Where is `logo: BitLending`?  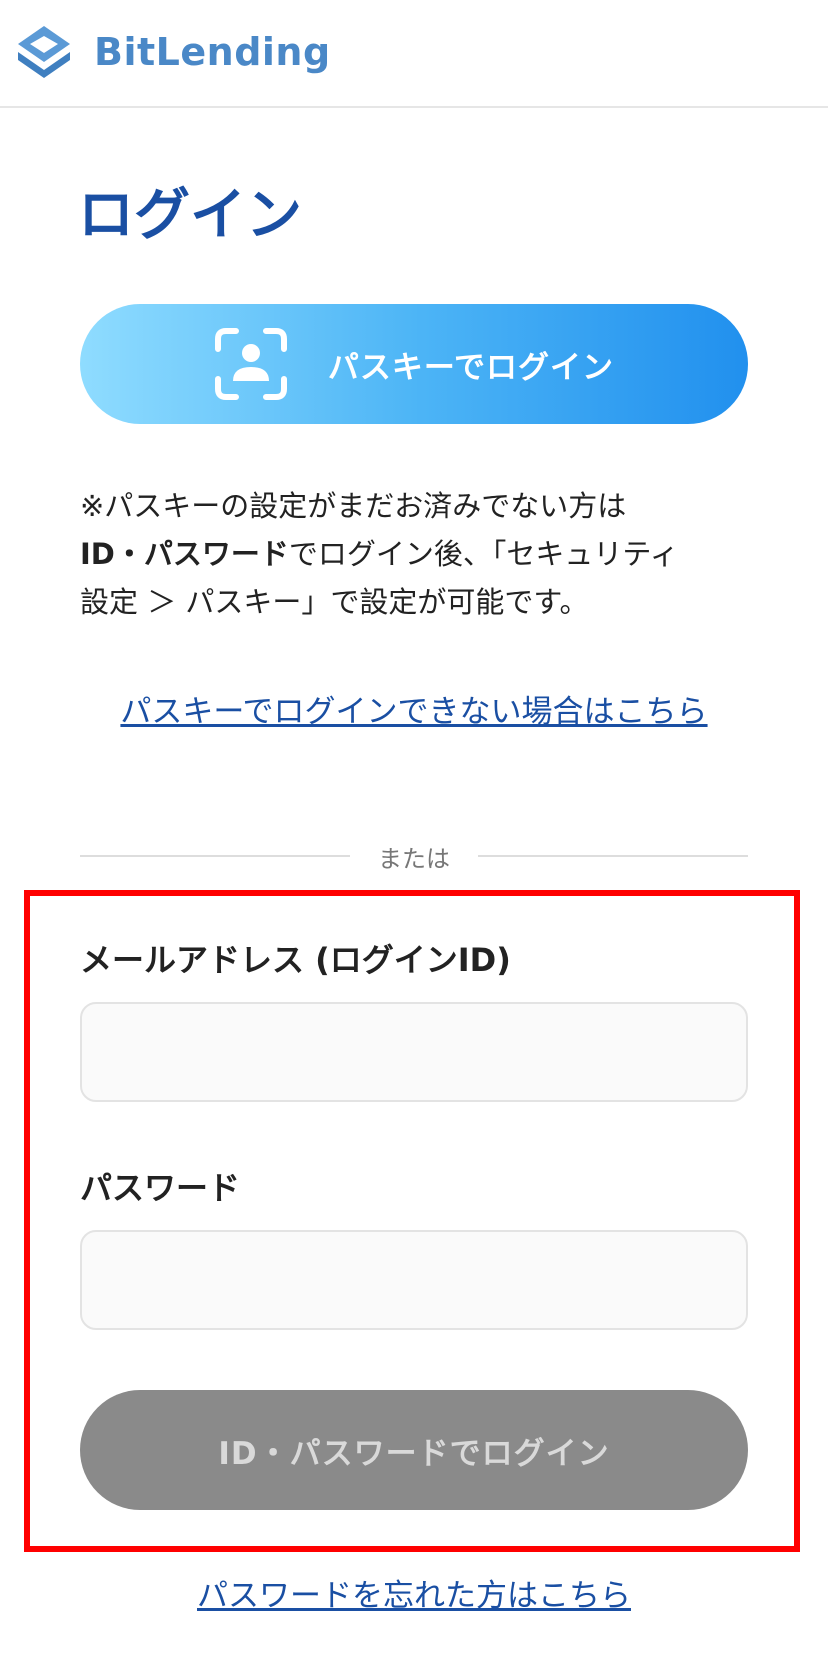
logo: BitLending is located at coordinates (172, 52).